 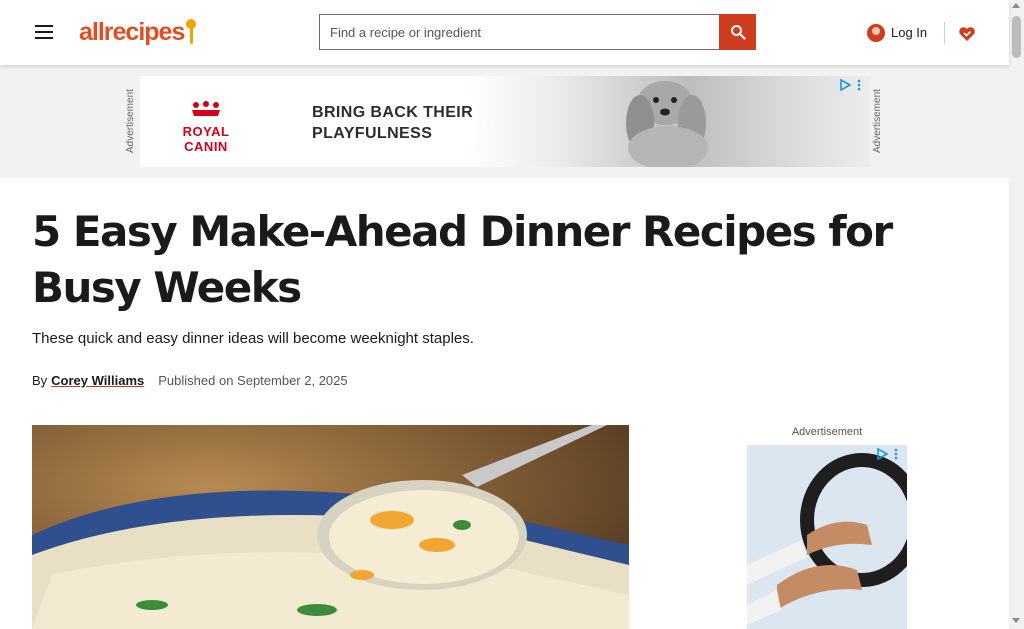 I want to click on royal-canin-logo: ROYAL CANIN, so click(x=206, y=127).